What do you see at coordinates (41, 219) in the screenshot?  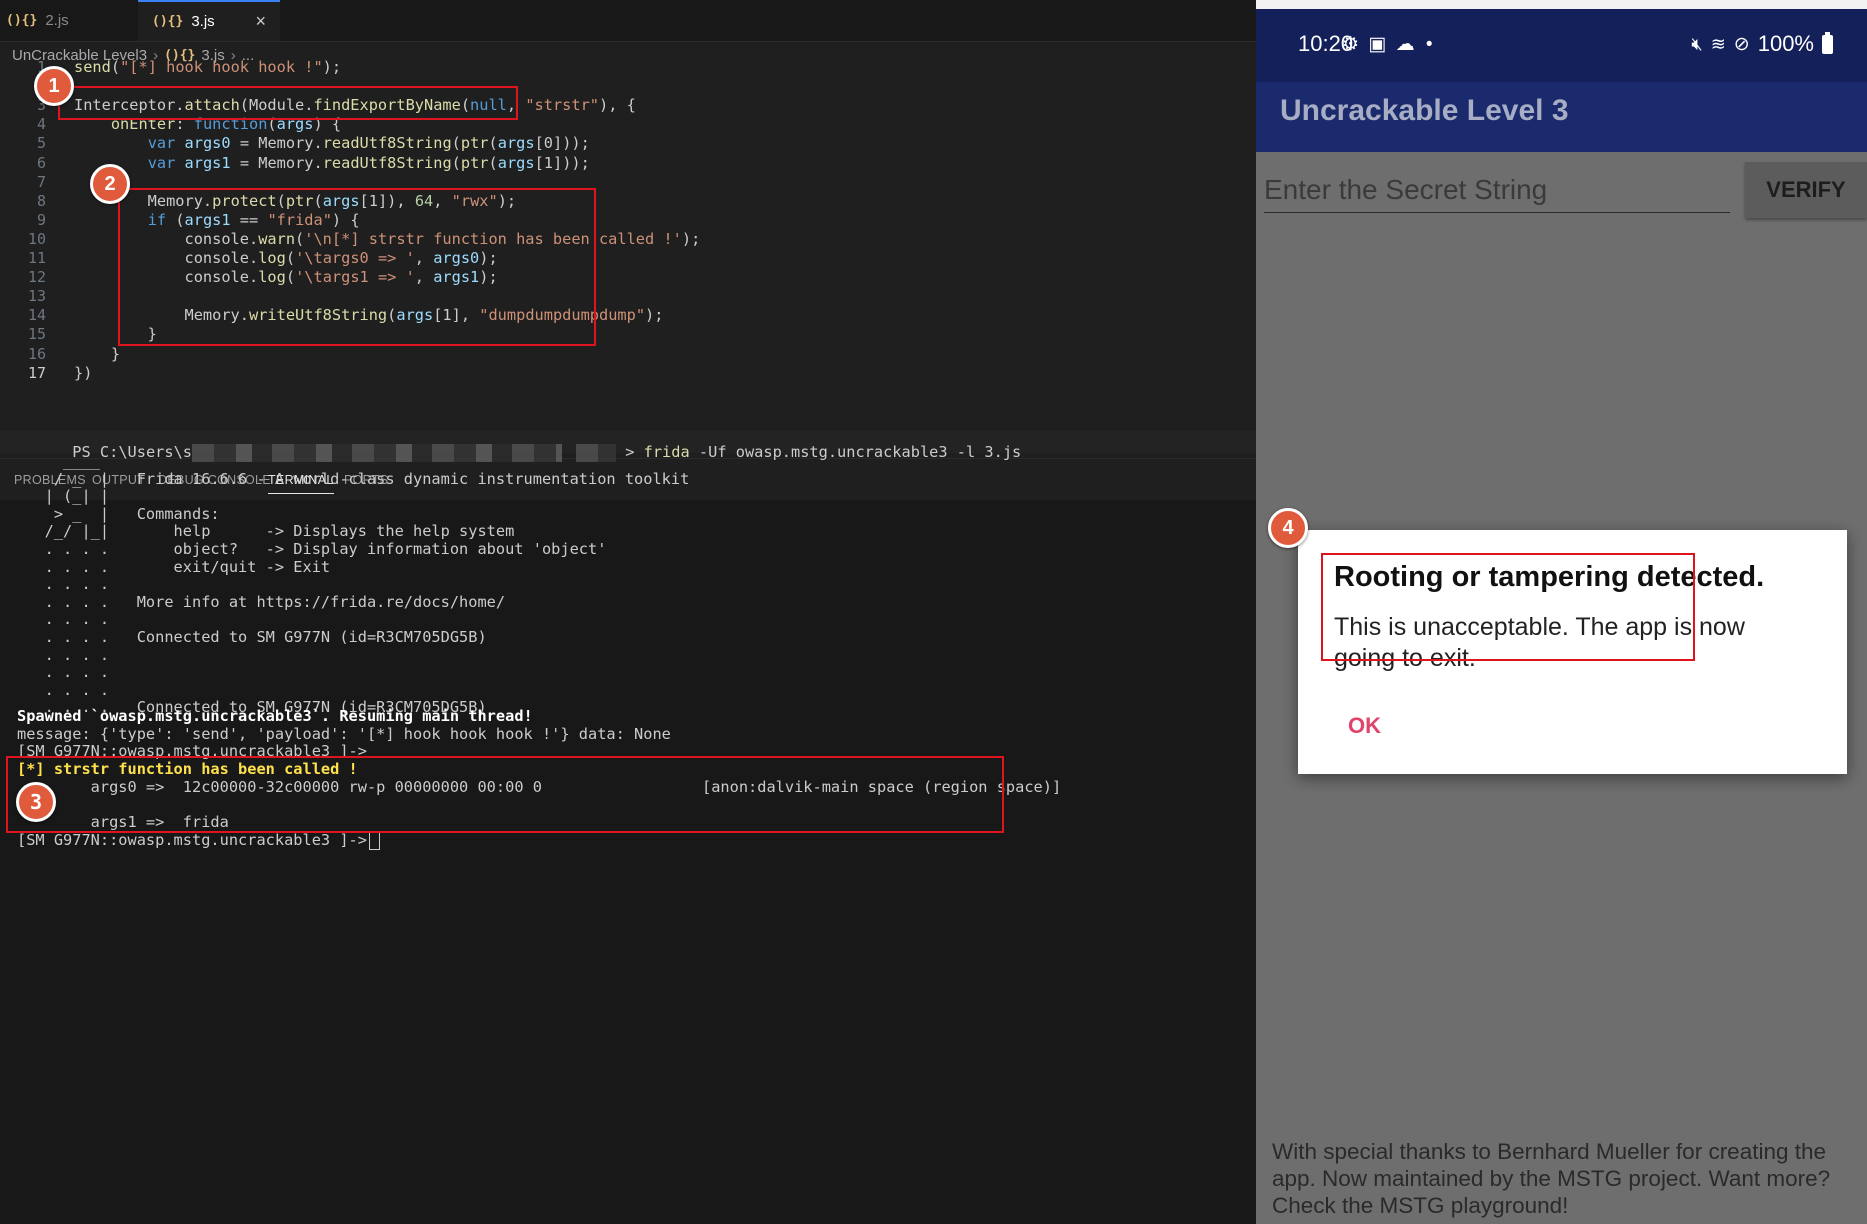 I see `line-number: 9` at bounding box center [41, 219].